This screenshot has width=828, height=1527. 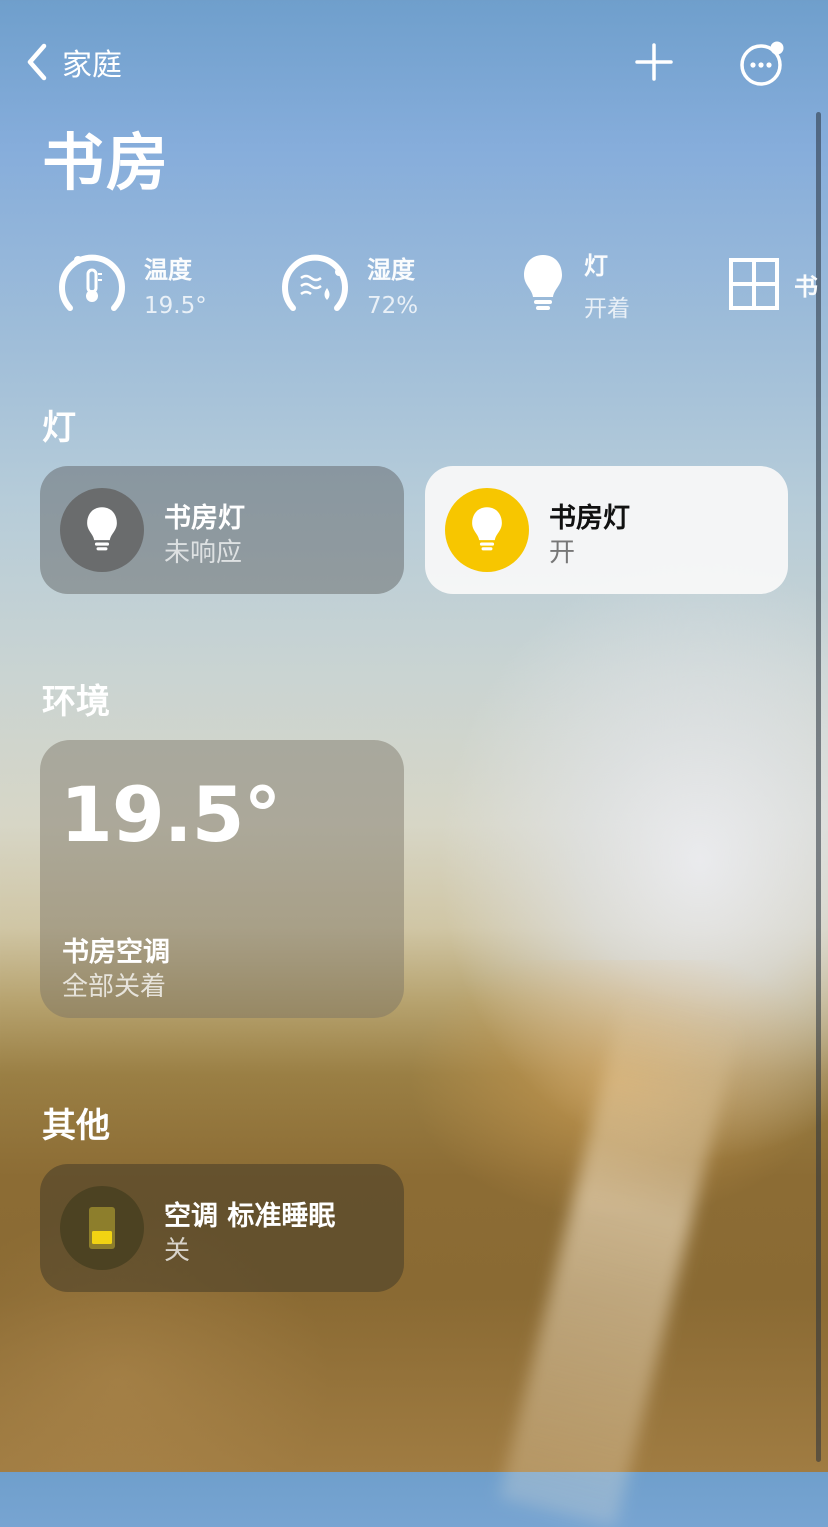 I want to click on chevron-left-icon, so click(x=37, y=62).